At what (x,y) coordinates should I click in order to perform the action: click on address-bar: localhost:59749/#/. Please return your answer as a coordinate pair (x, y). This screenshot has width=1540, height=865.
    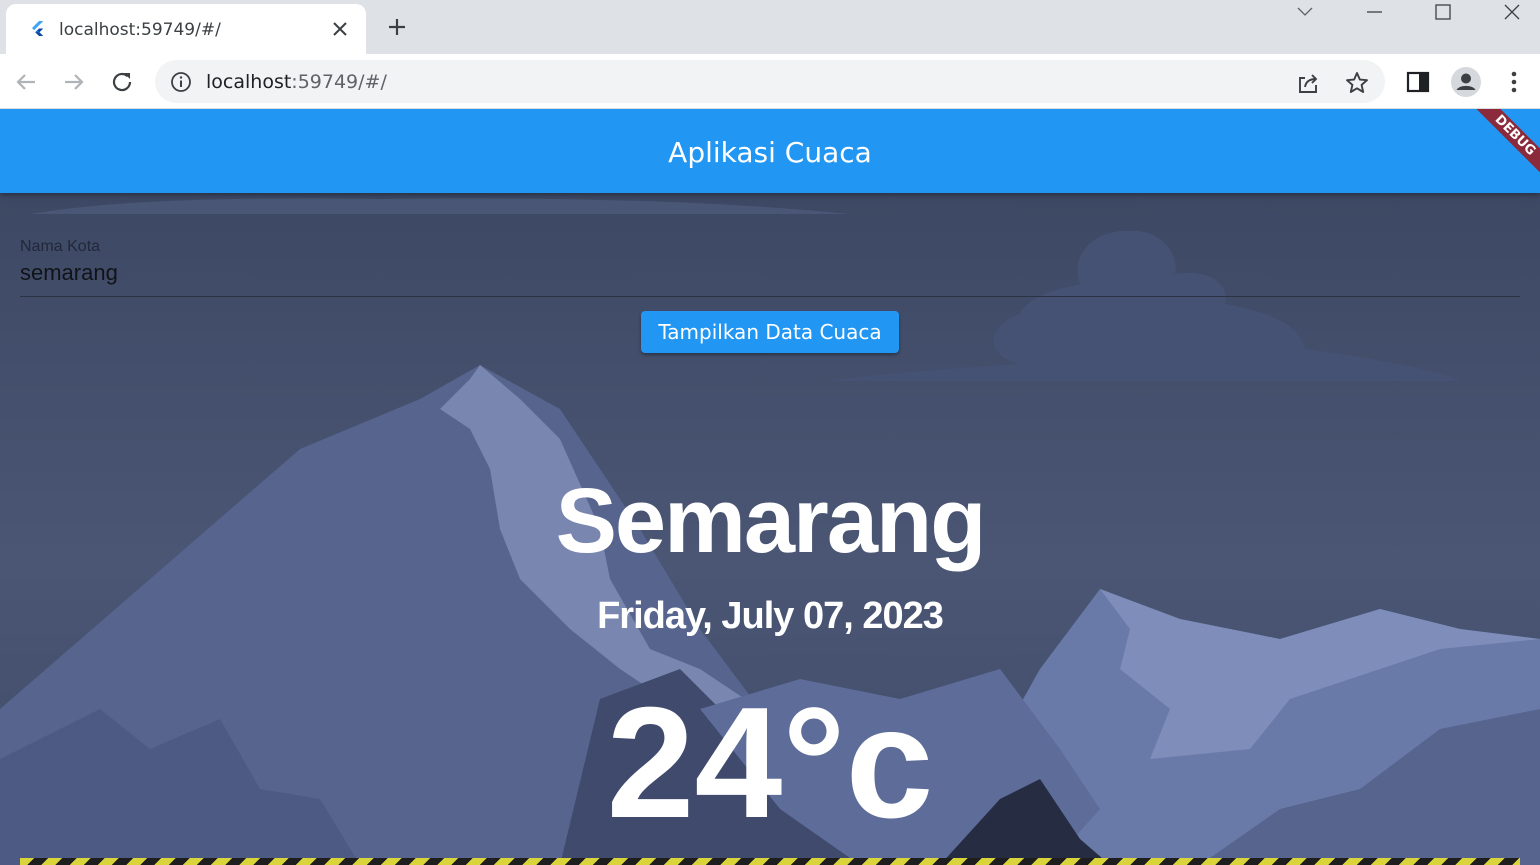
    Looking at the image, I should click on (770, 81).